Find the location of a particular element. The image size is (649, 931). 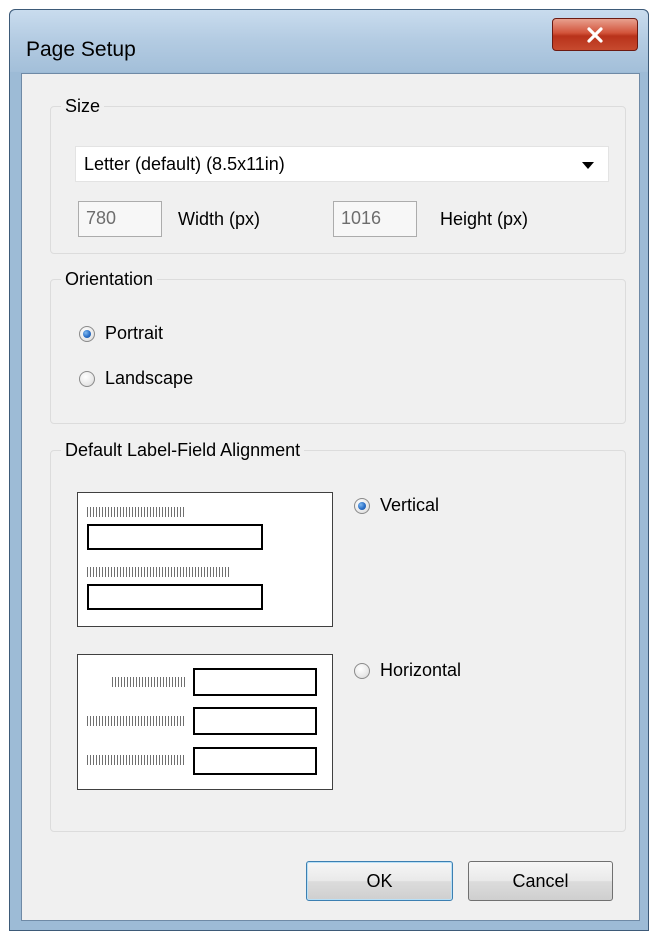

width-field: 780 is located at coordinates (120, 219).